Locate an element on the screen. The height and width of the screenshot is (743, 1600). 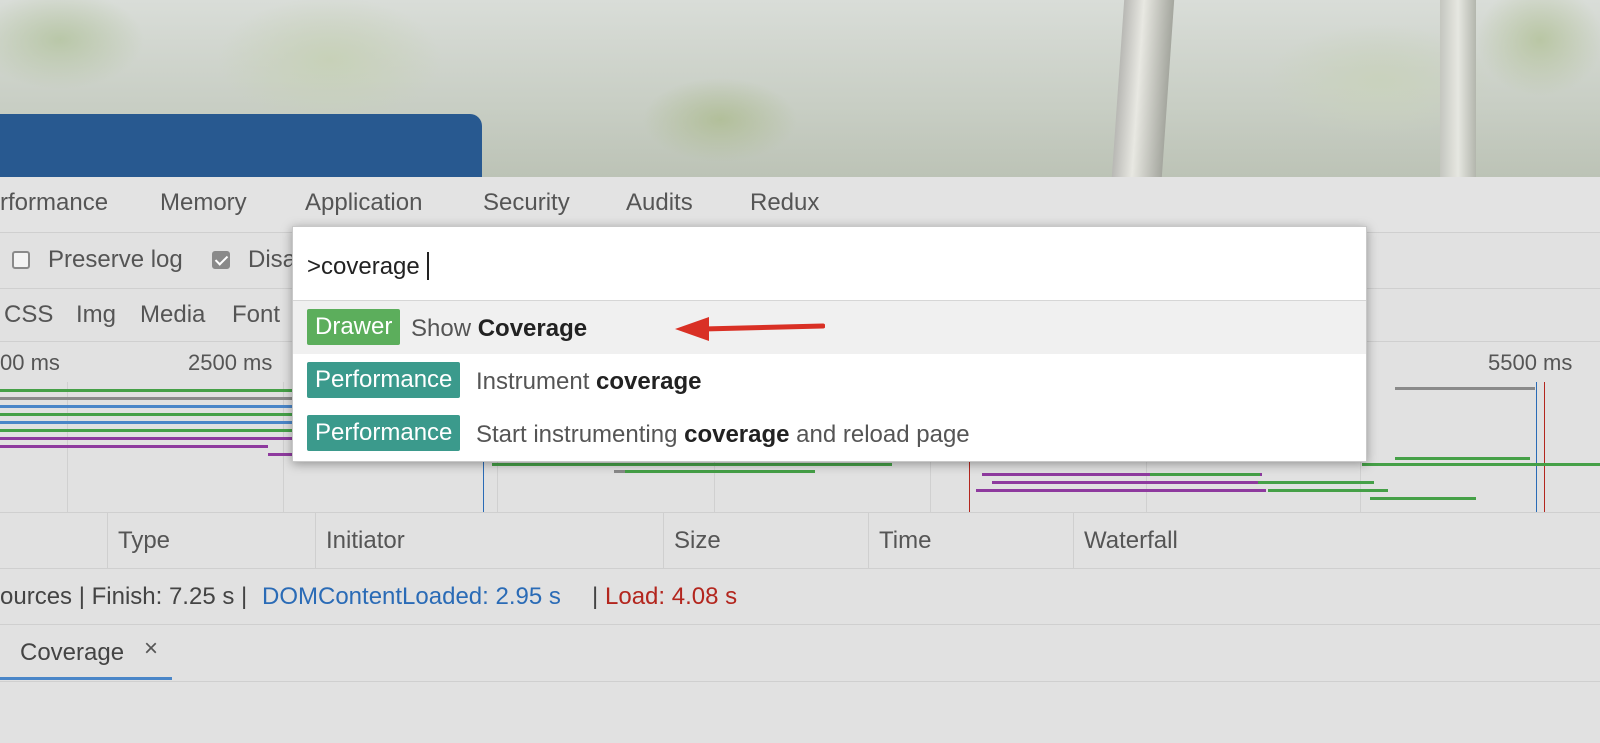
filter-css: CSS is located at coordinates (28, 315).